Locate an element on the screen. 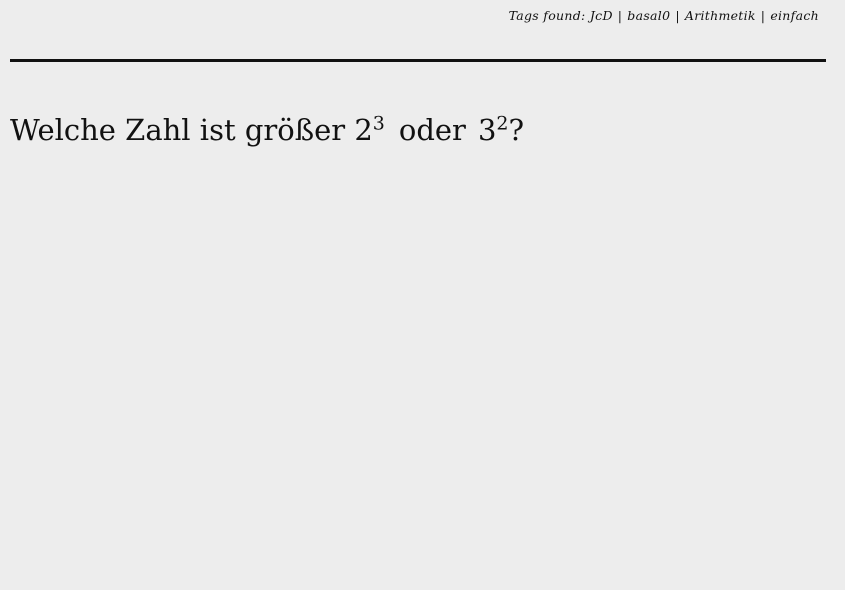 The width and height of the screenshot is (845, 590). question-connector: oder is located at coordinates (432, 130).